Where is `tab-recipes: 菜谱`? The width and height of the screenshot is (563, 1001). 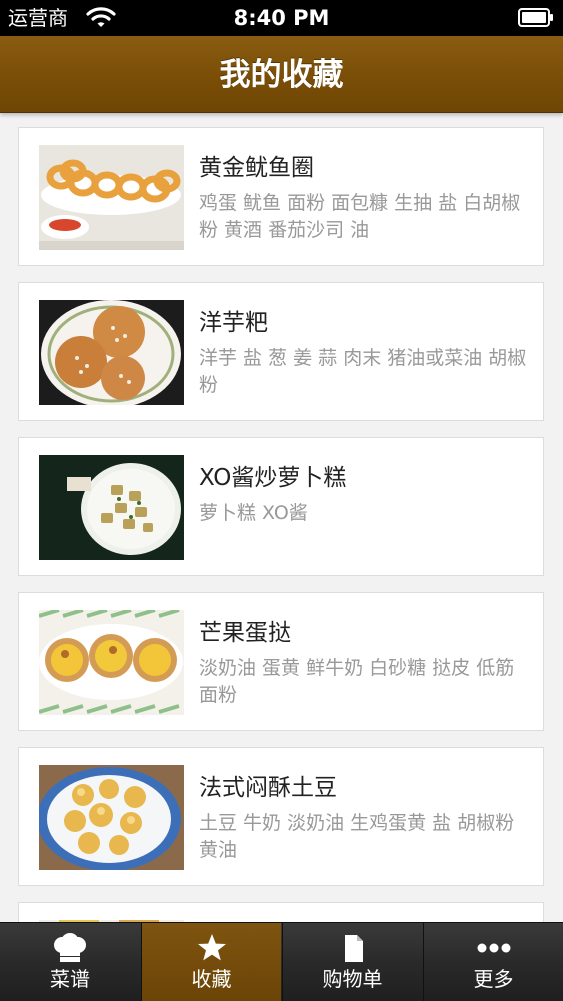 tab-recipes: 菜谱 is located at coordinates (70, 962).